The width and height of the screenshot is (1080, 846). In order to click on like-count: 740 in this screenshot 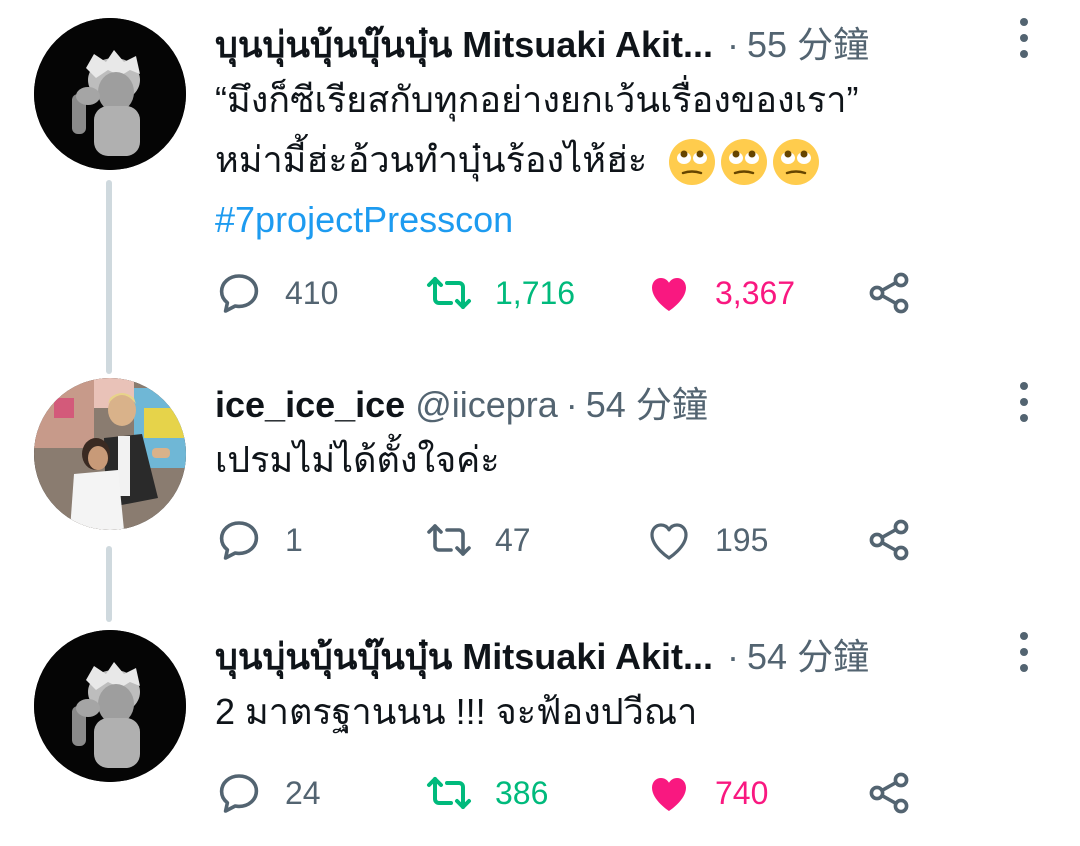, I will do `click(742, 792)`.